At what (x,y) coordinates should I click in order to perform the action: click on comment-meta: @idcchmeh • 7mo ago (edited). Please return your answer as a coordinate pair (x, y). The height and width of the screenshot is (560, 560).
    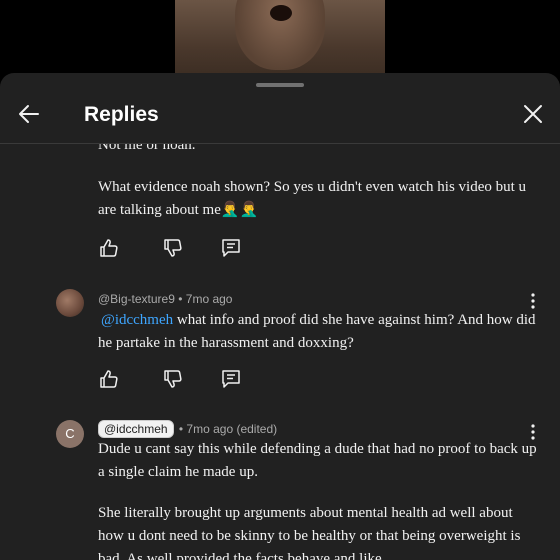
    Looking at the image, I should click on (187, 429).